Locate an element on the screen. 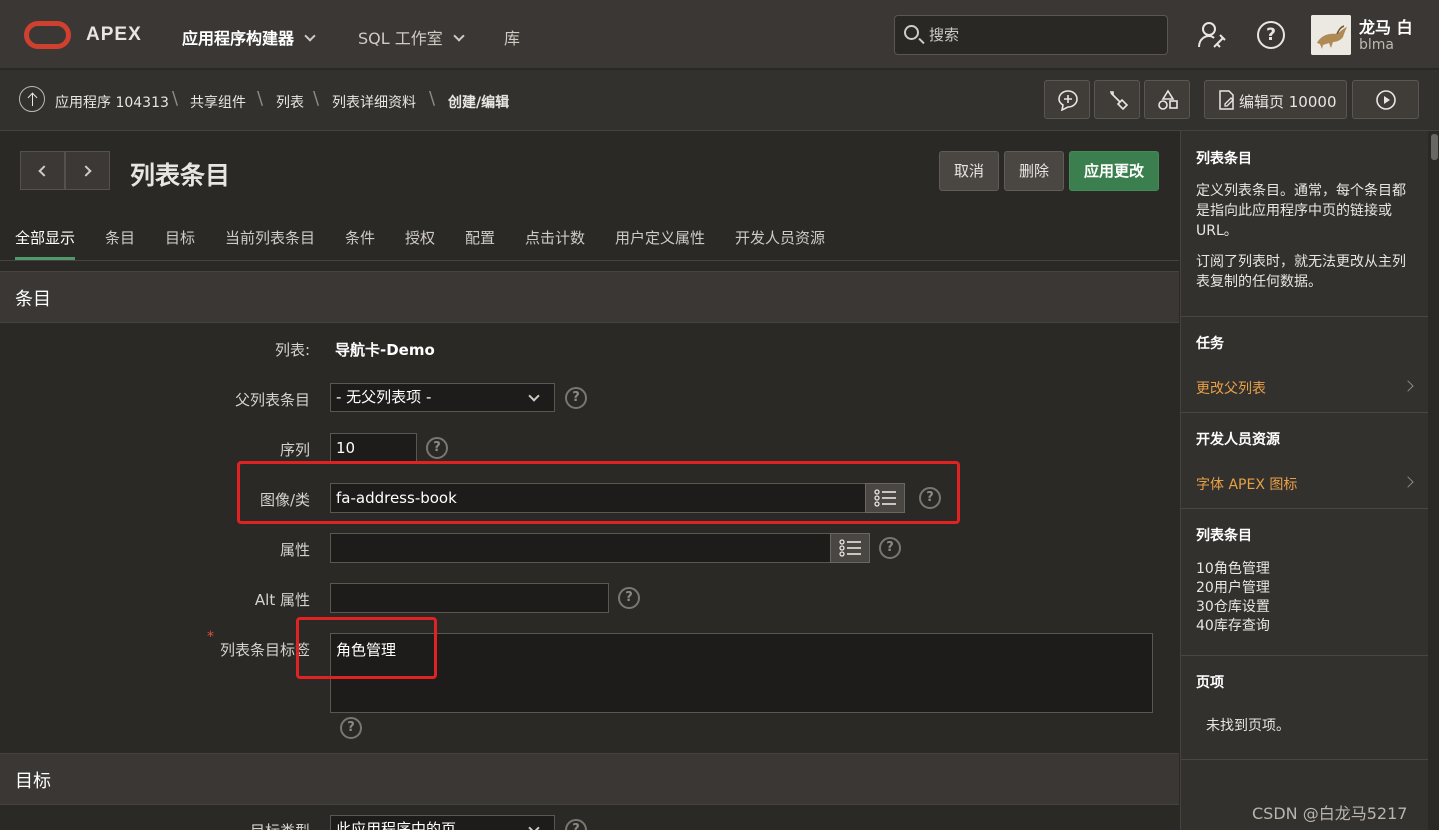  section-target-title: 目标 is located at coordinates (33, 781).